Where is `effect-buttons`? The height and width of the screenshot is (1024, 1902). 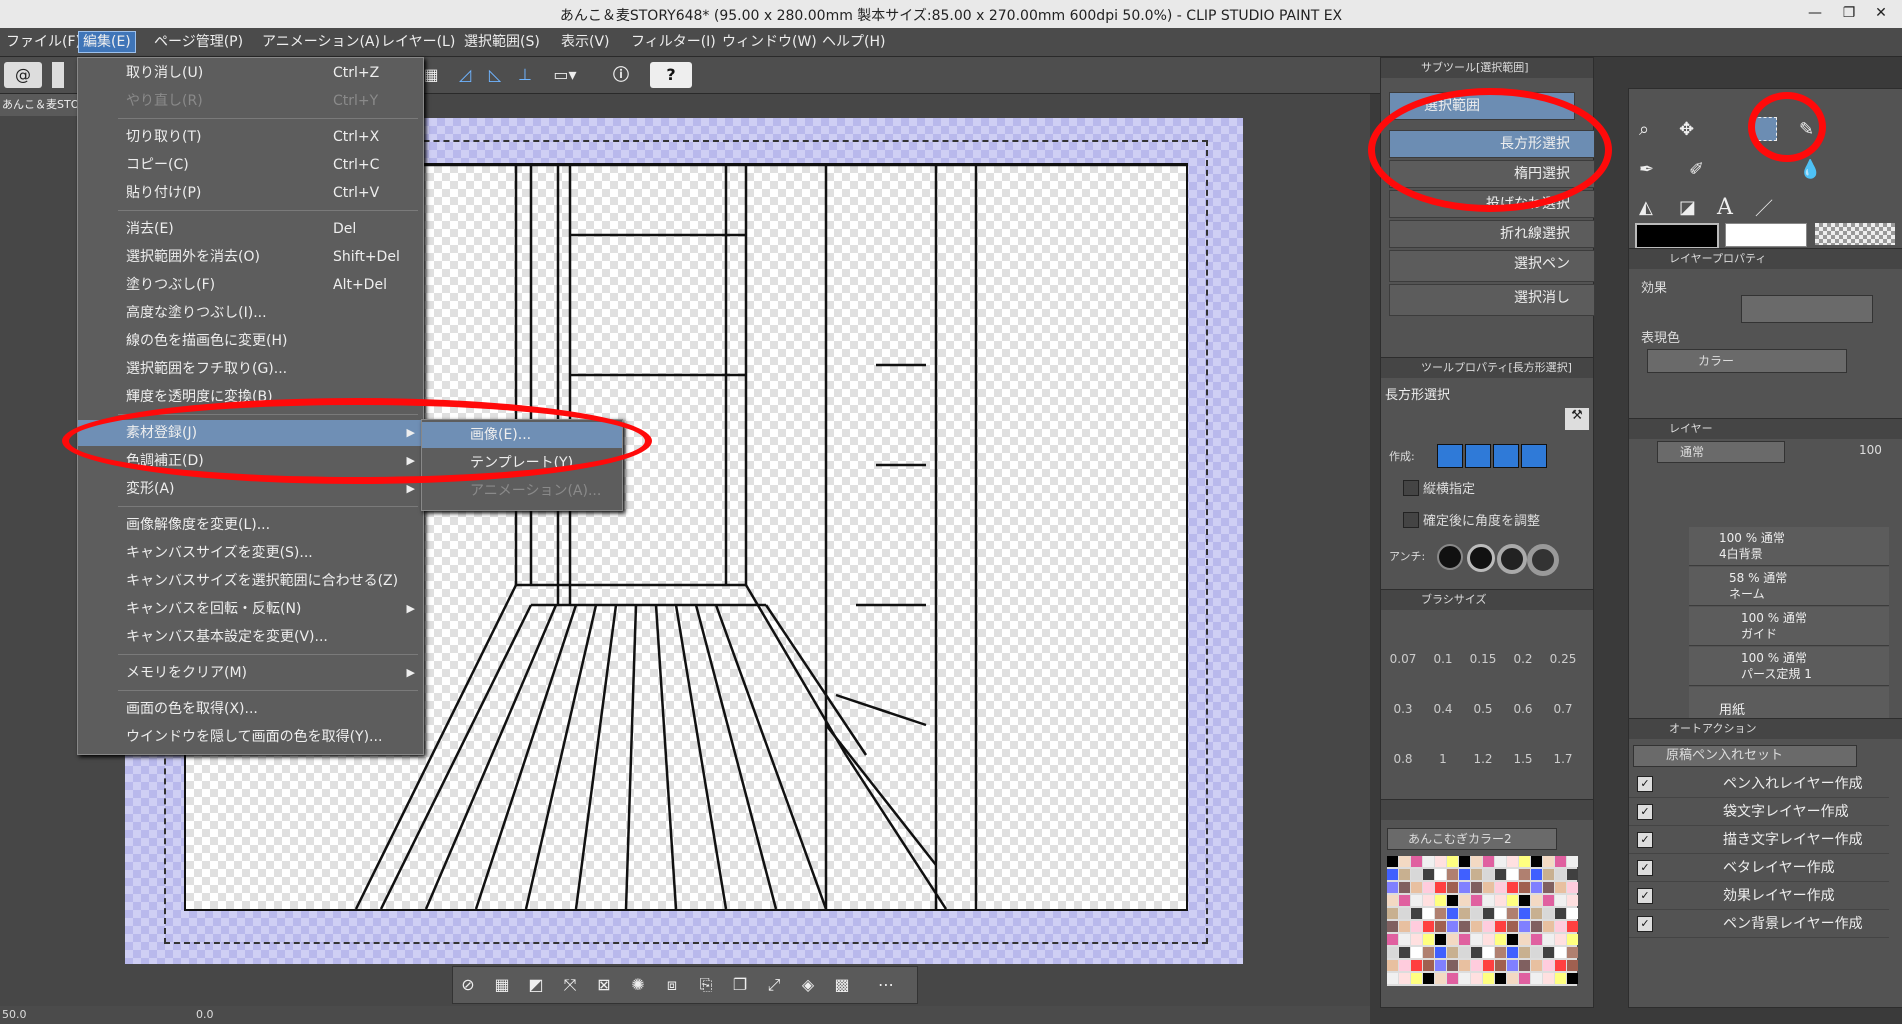
effect-buttons is located at coordinates (1807, 309).